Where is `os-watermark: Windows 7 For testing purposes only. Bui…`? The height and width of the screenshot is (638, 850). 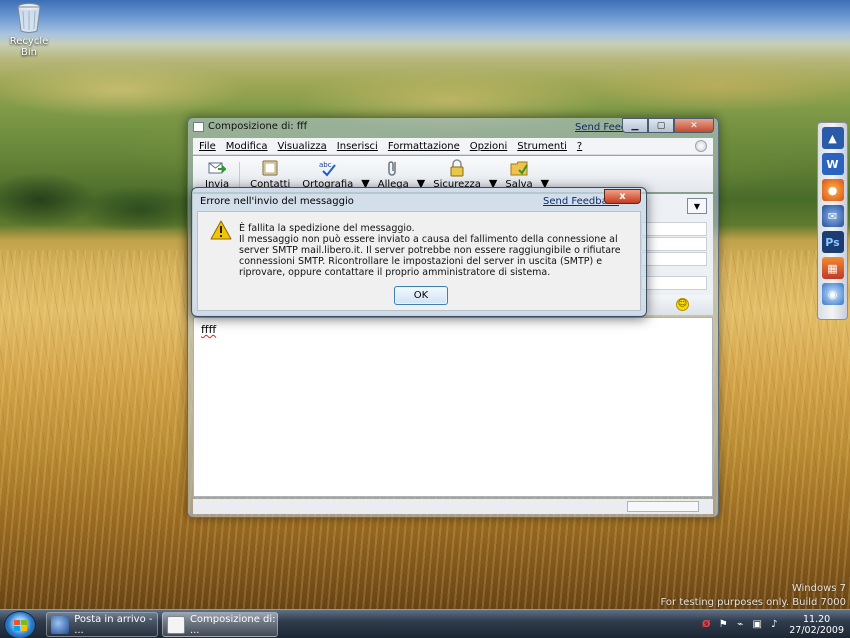 os-watermark: Windows 7 For testing purposes only. Bui… is located at coordinates (753, 596).